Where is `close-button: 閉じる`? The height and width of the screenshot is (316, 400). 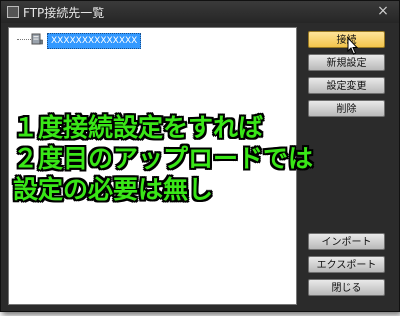 close-button: 閉じる is located at coordinates (346, 287).